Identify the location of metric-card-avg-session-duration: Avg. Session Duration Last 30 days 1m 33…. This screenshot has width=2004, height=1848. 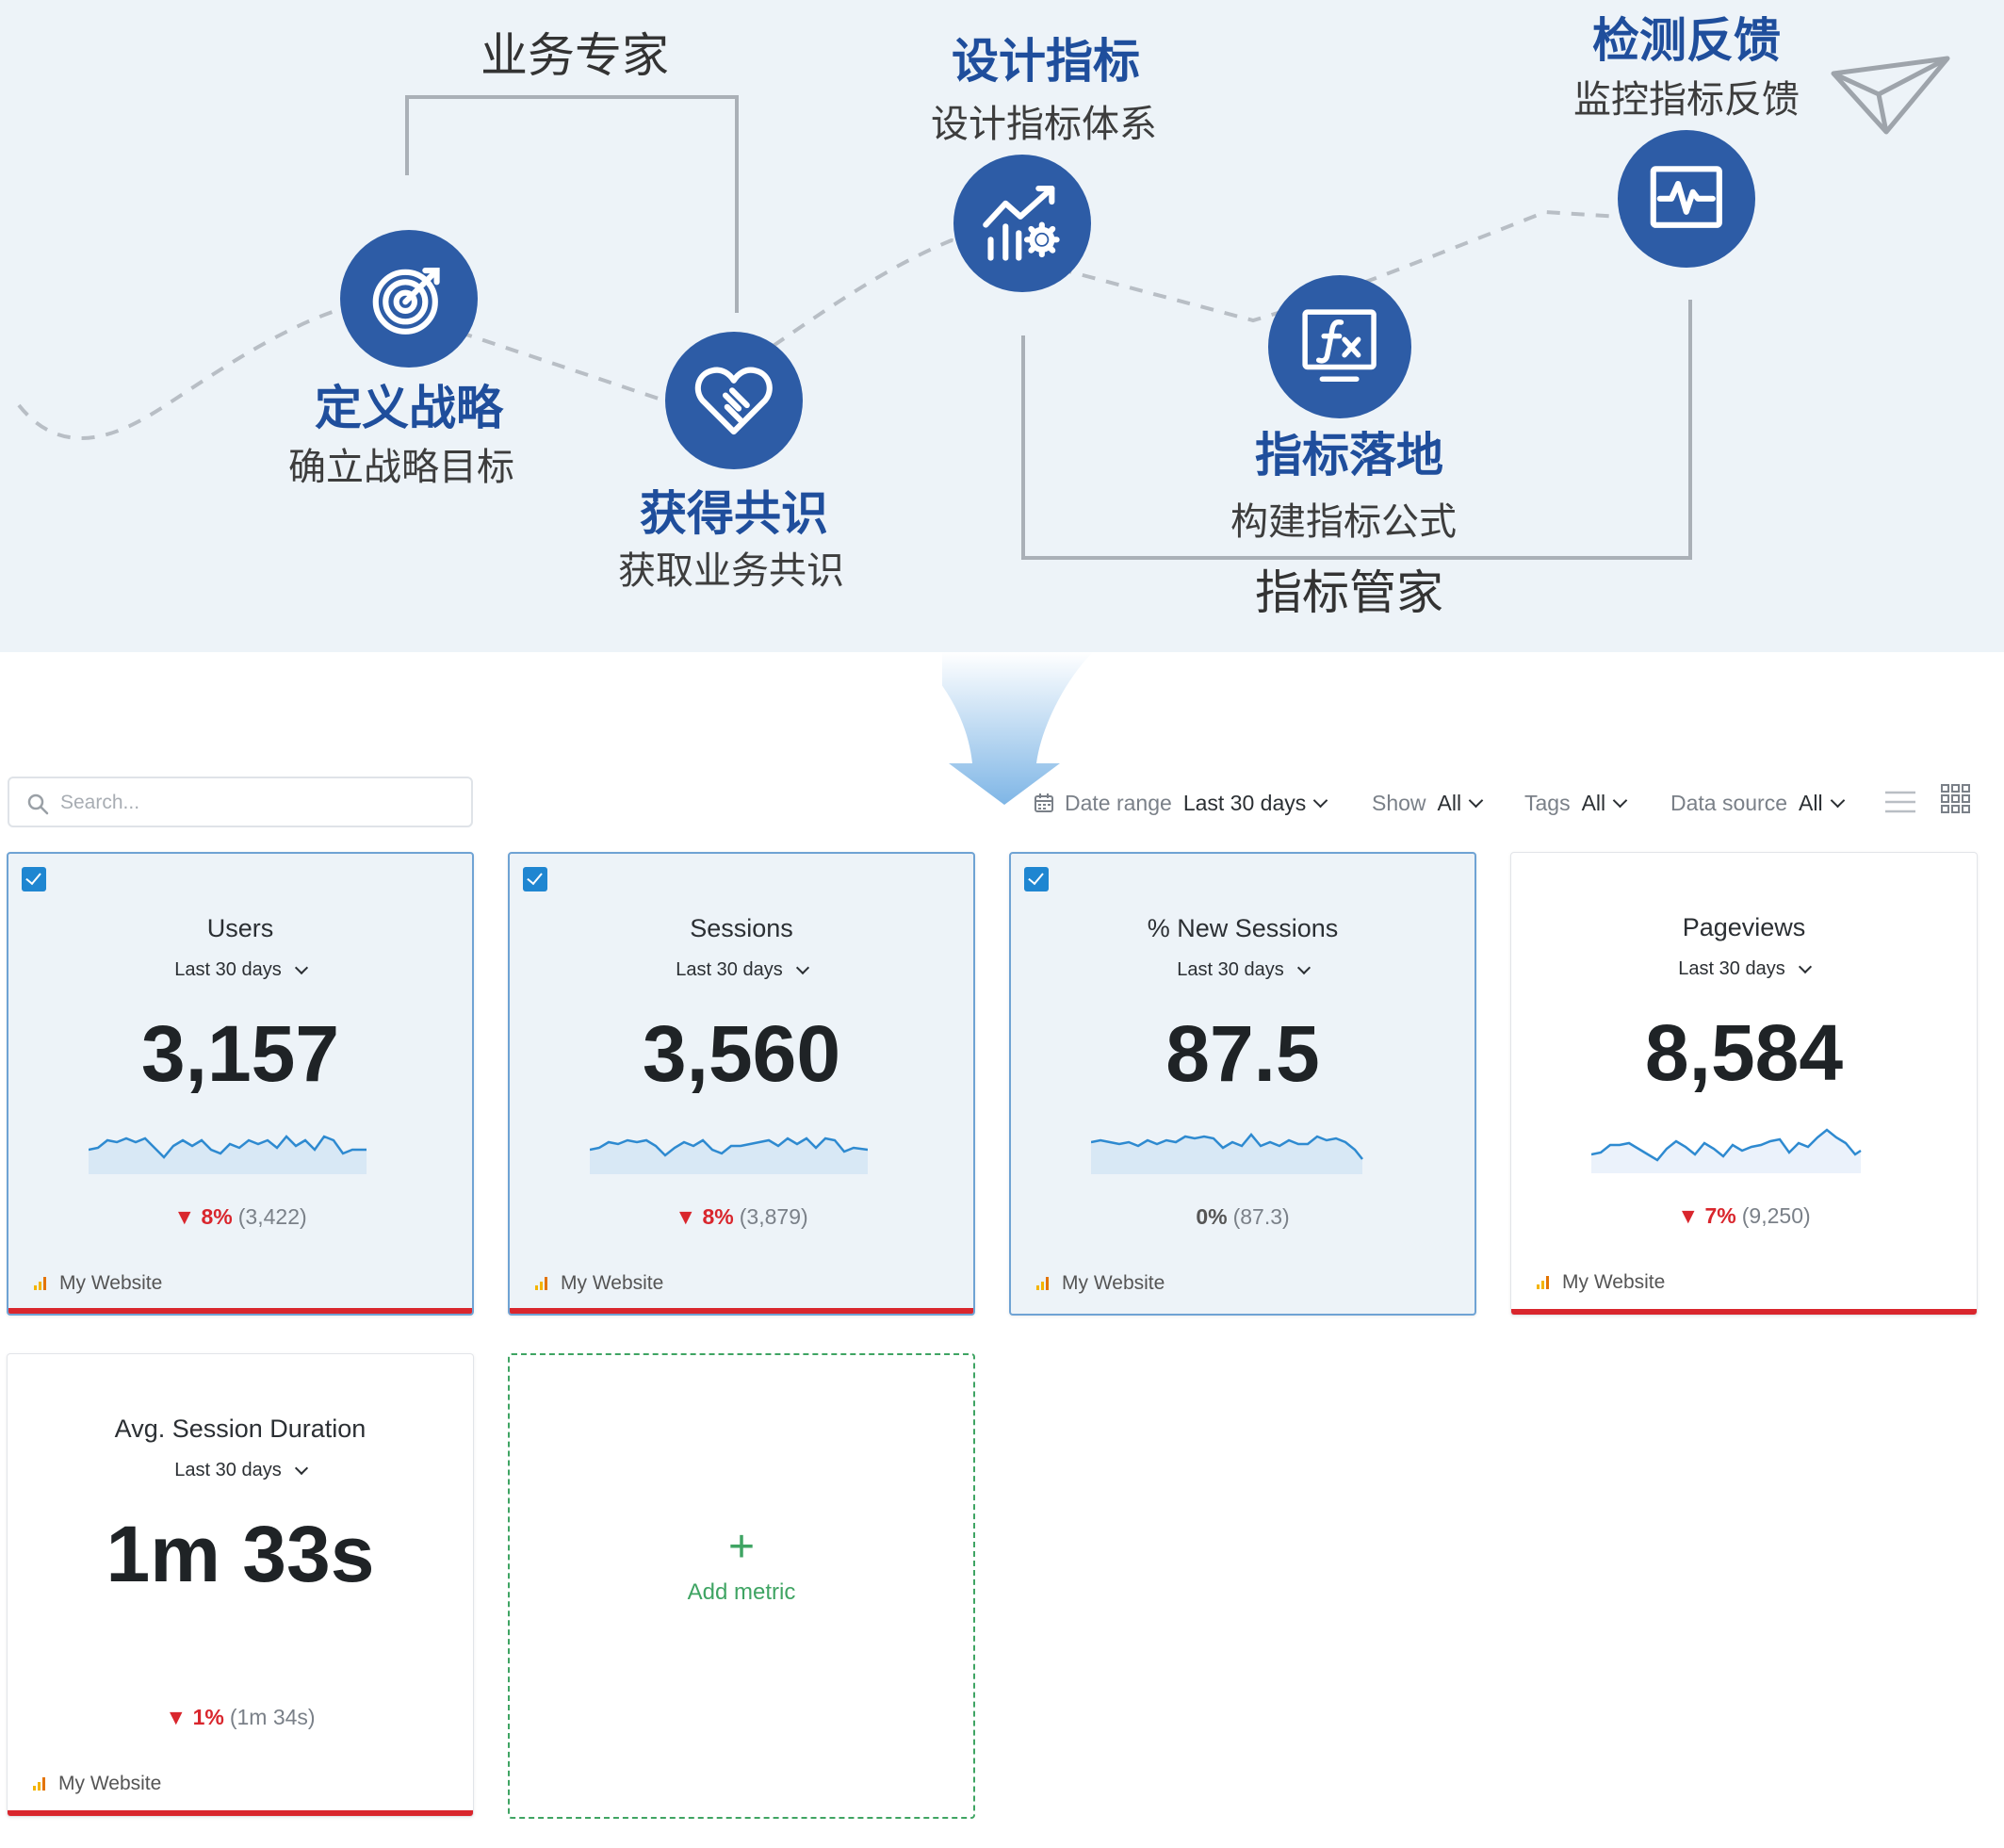
(240, 1585).